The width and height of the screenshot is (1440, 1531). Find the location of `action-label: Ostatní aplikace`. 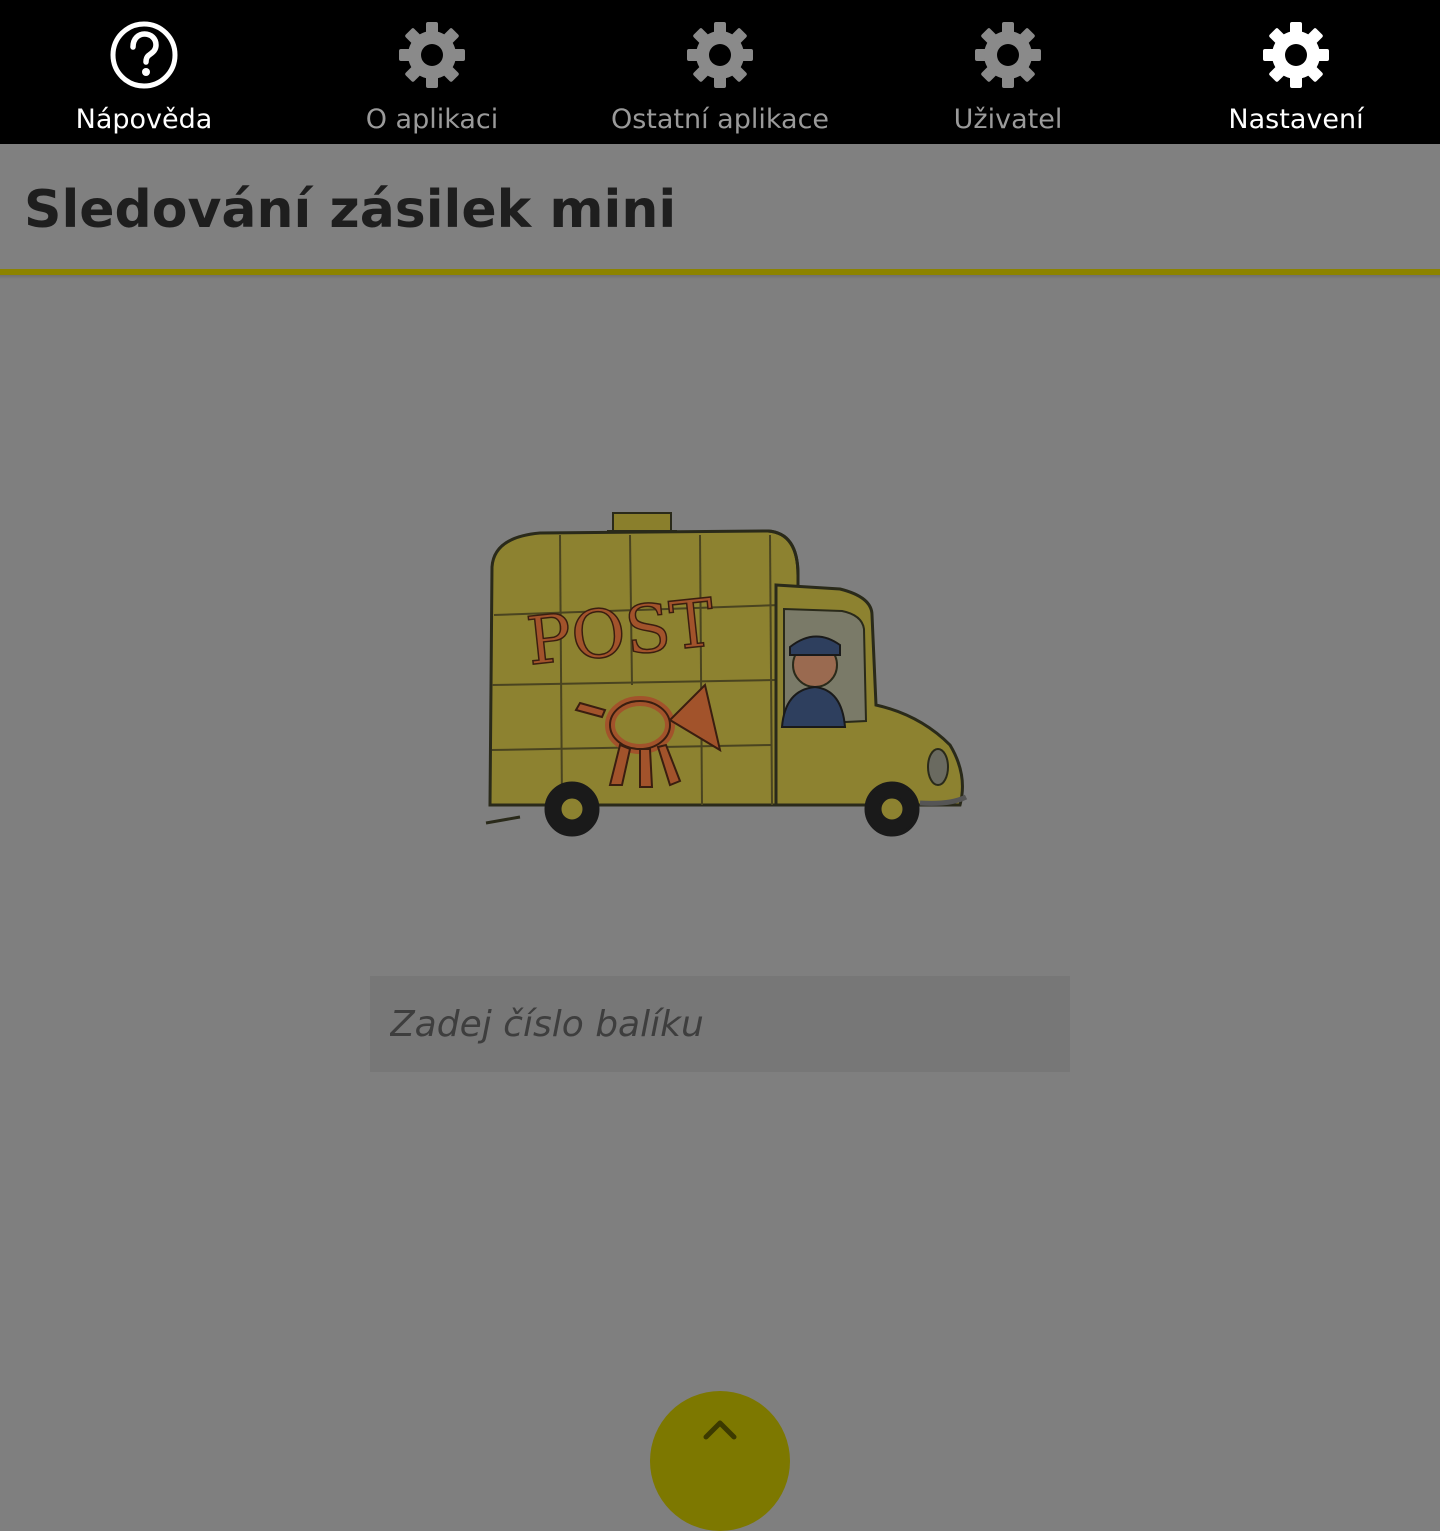

action-label: Ostatní aplikace is located at coordinates (720, 119).